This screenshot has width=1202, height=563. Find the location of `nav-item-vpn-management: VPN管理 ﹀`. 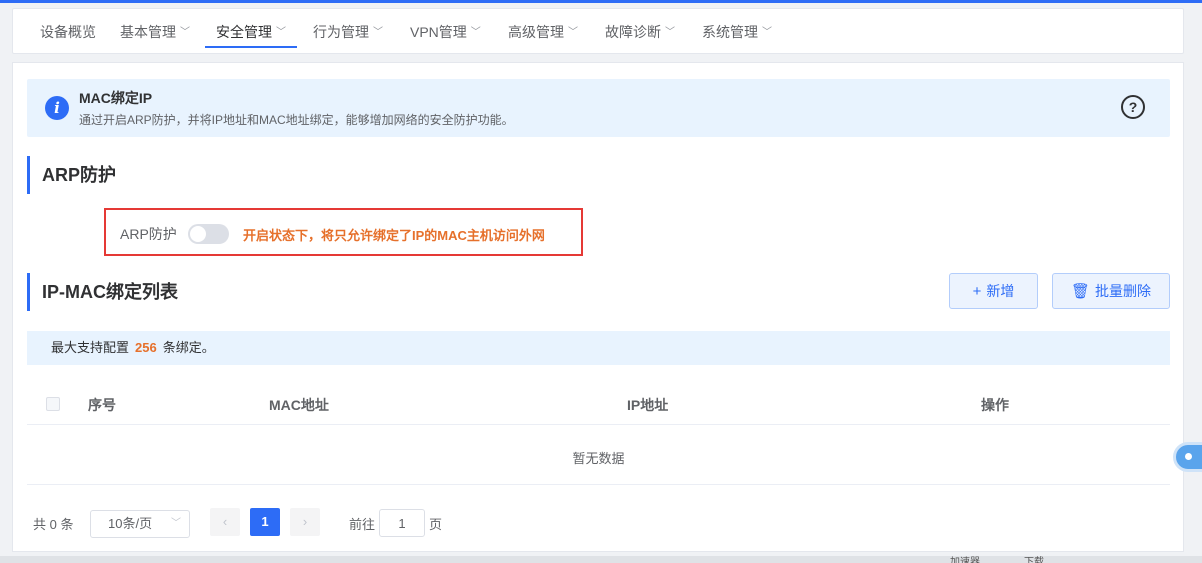

nav-item-vpn-management: VPN管理 ﹀ is located at coordinates (445, 32).